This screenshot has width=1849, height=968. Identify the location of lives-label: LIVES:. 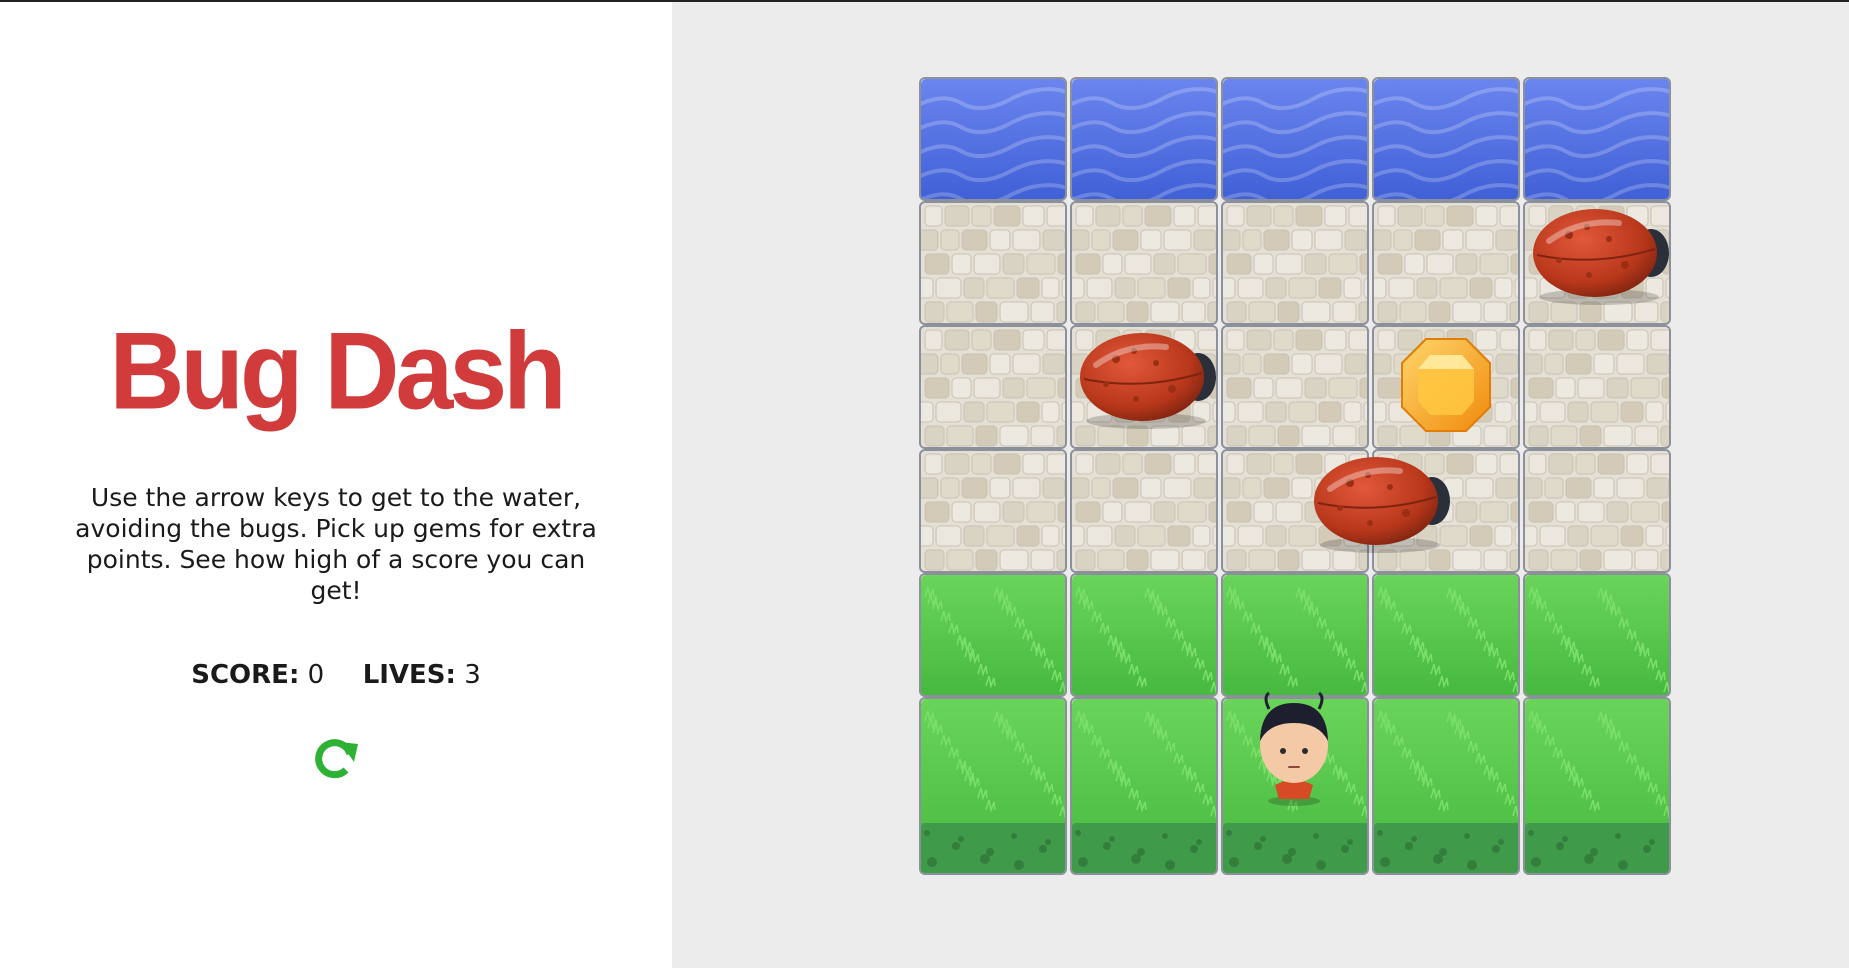
(409, 675).